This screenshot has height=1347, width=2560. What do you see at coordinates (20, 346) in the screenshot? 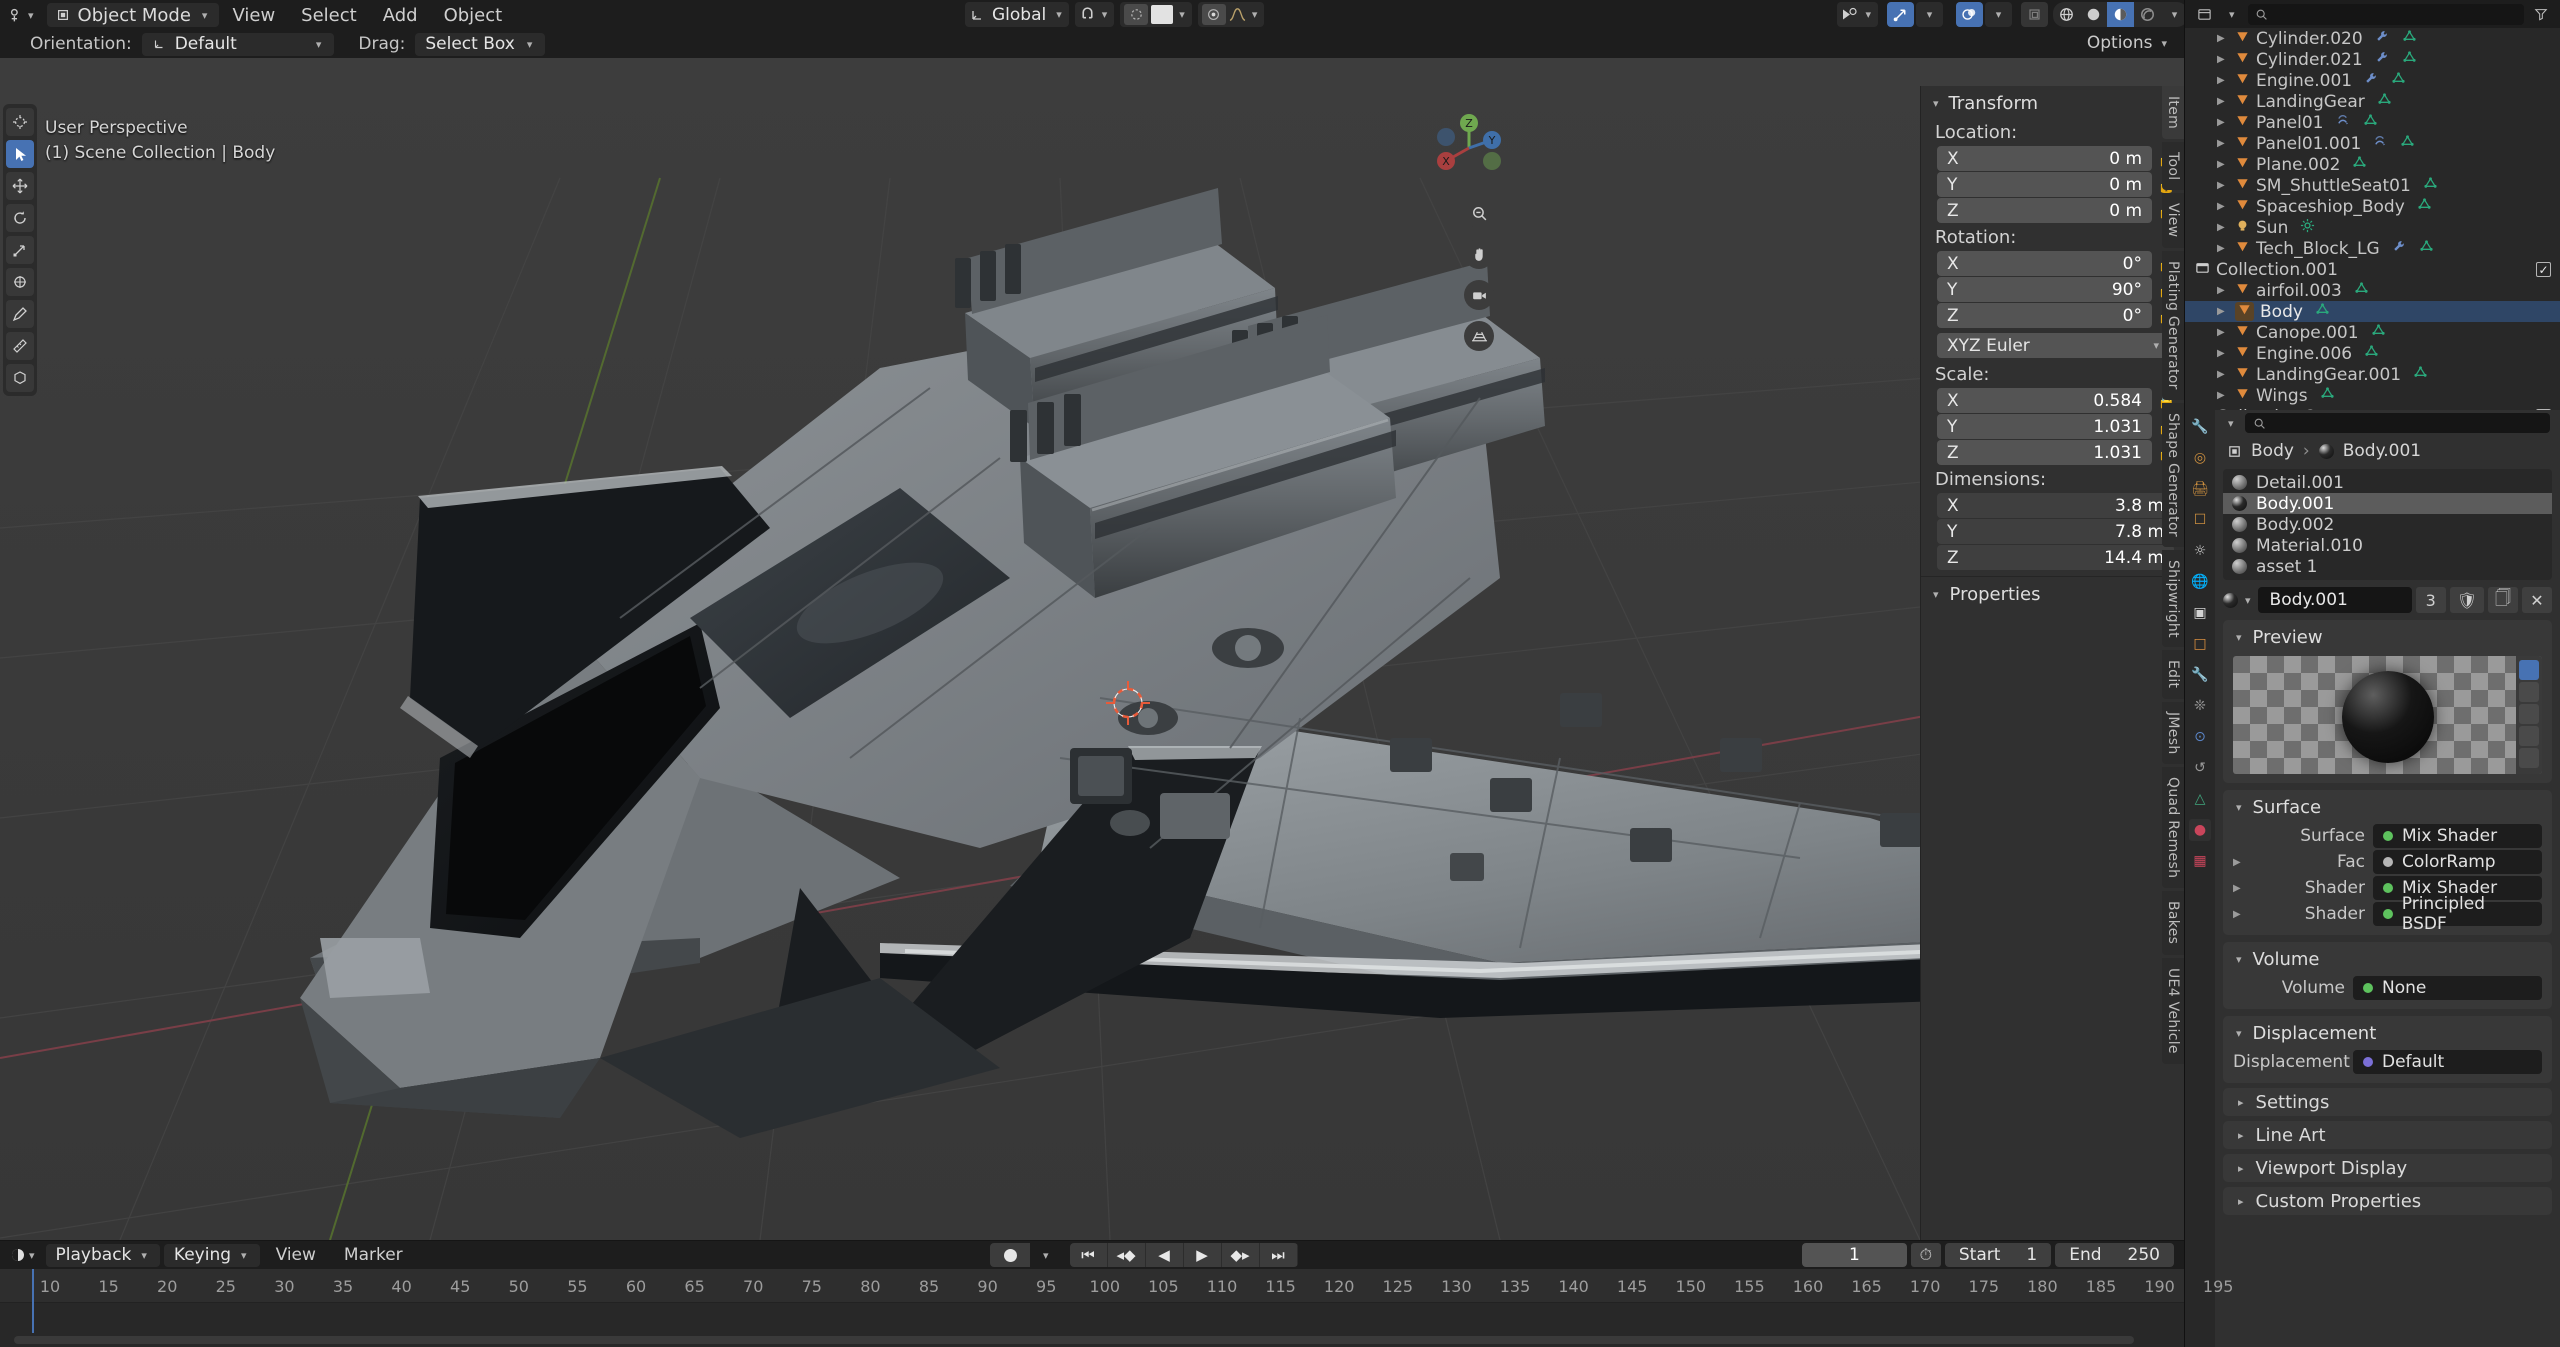
I see `measure-tool` at bounding box center [20, 346].